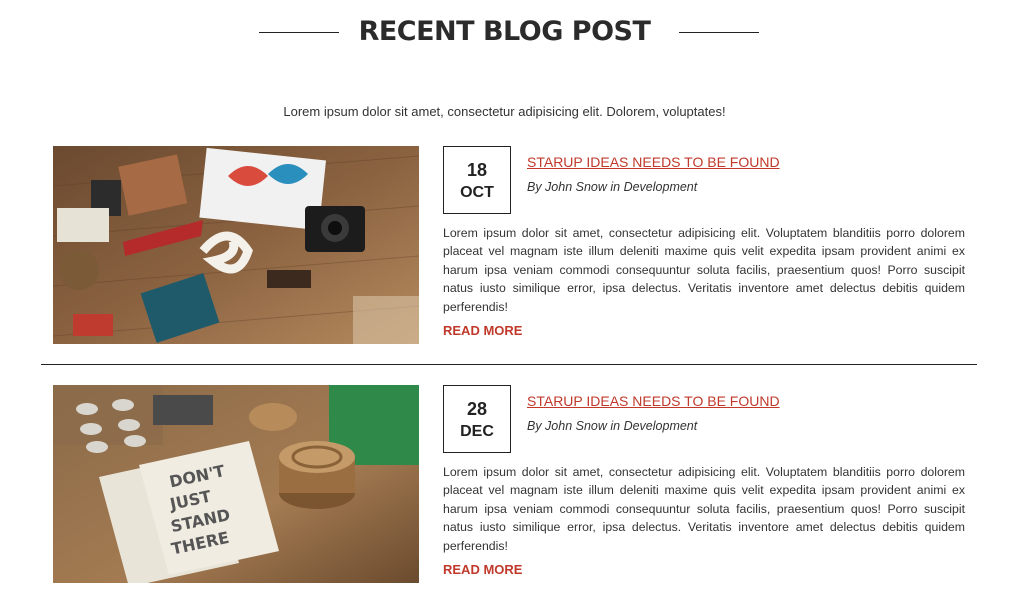 The width and height of the screenshot is (1009, 614). I want to click on date-month: DEC, so click(477, 431).